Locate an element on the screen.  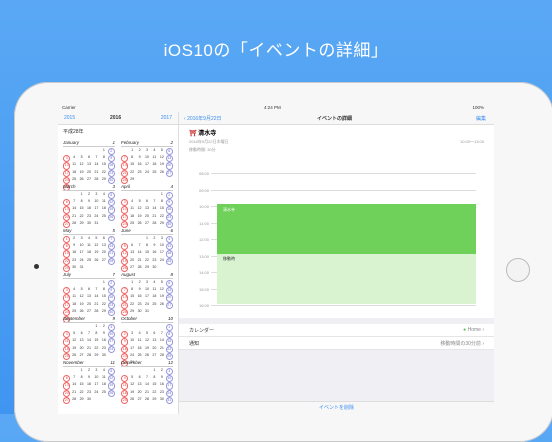
day-cell: 31 is located at coordinates (96, 224).